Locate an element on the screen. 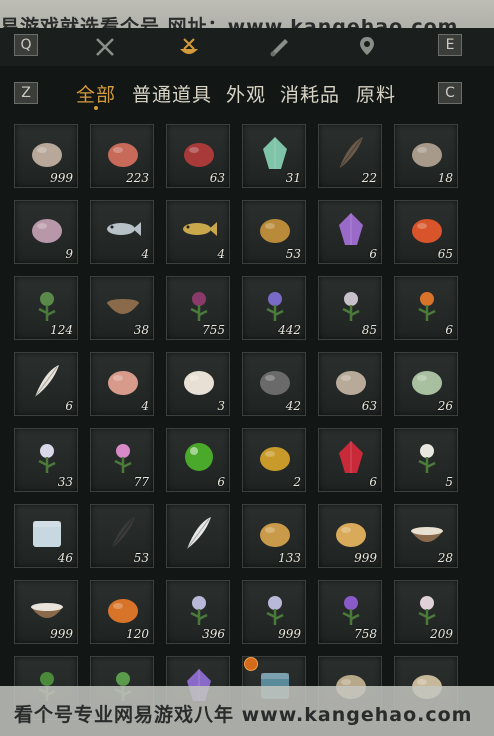 The image size is (494, 736). item-quantity: 77 is located at coordinates (141, 482).